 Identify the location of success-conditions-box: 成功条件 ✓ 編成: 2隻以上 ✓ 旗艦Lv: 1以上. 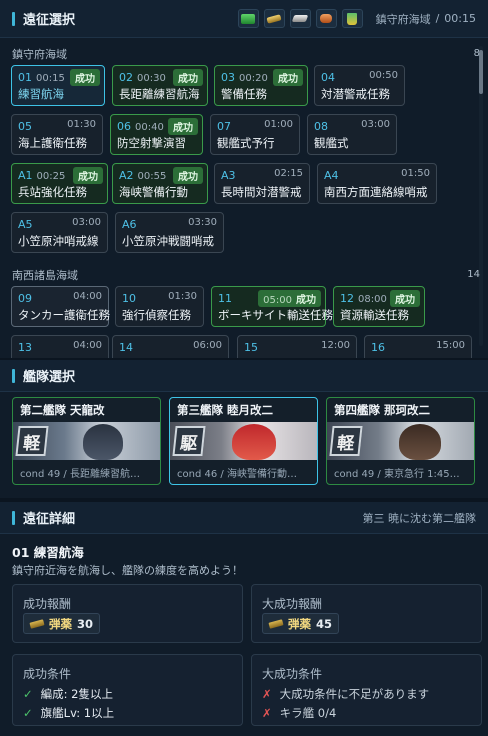
(127, 690).